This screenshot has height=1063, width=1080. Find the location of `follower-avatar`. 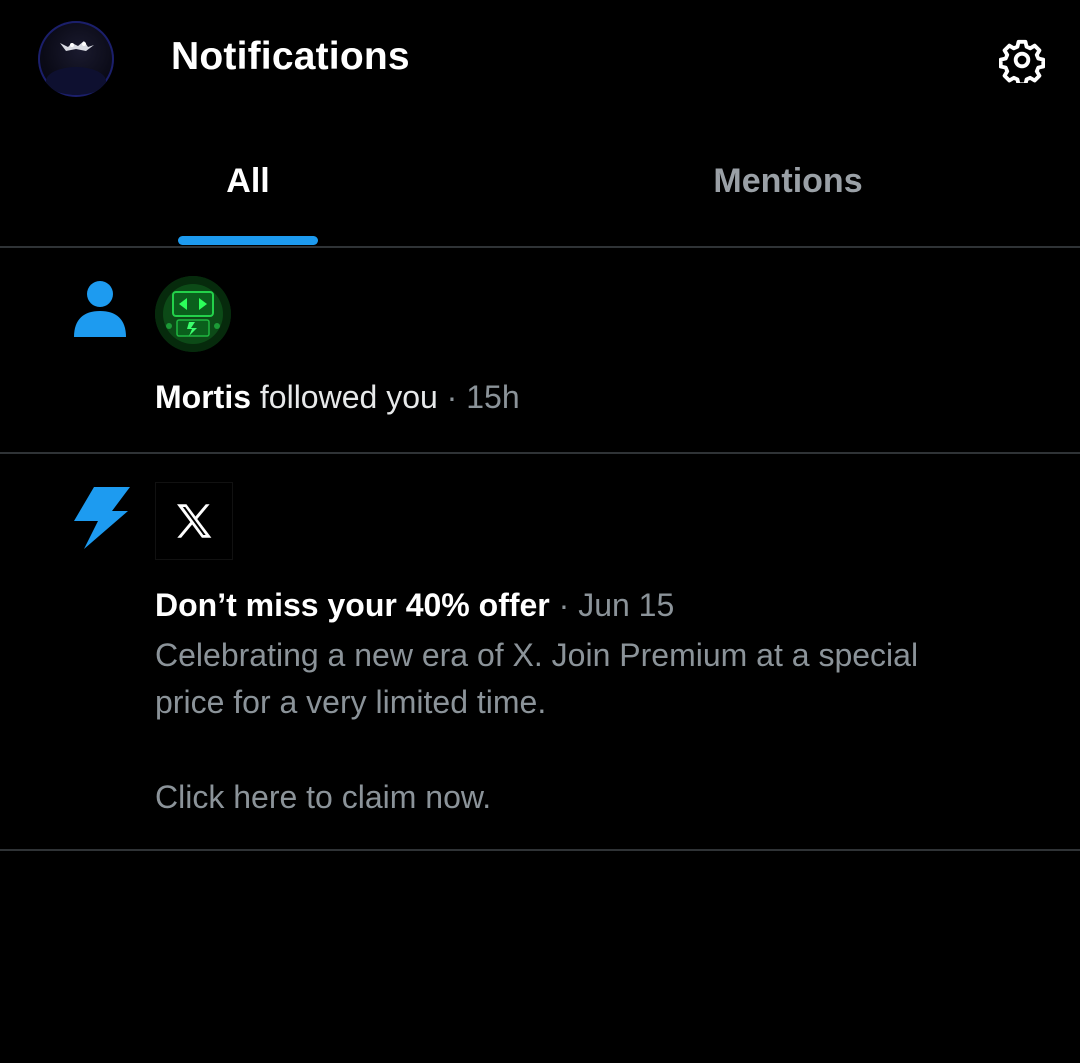

follower-avatar is located at coordinates (193, 314).